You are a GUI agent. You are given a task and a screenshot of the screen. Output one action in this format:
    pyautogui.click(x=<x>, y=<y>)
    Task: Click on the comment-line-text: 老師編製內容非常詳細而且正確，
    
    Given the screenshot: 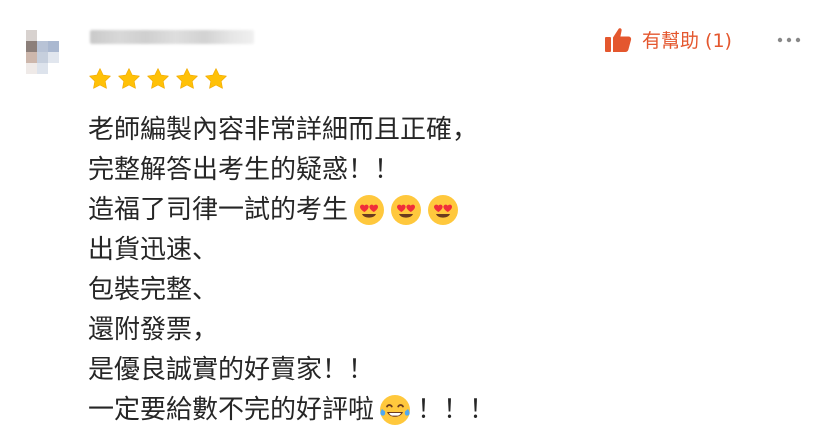 What is the action you would take?
    pyautogui.click(x=283, y=130)
    